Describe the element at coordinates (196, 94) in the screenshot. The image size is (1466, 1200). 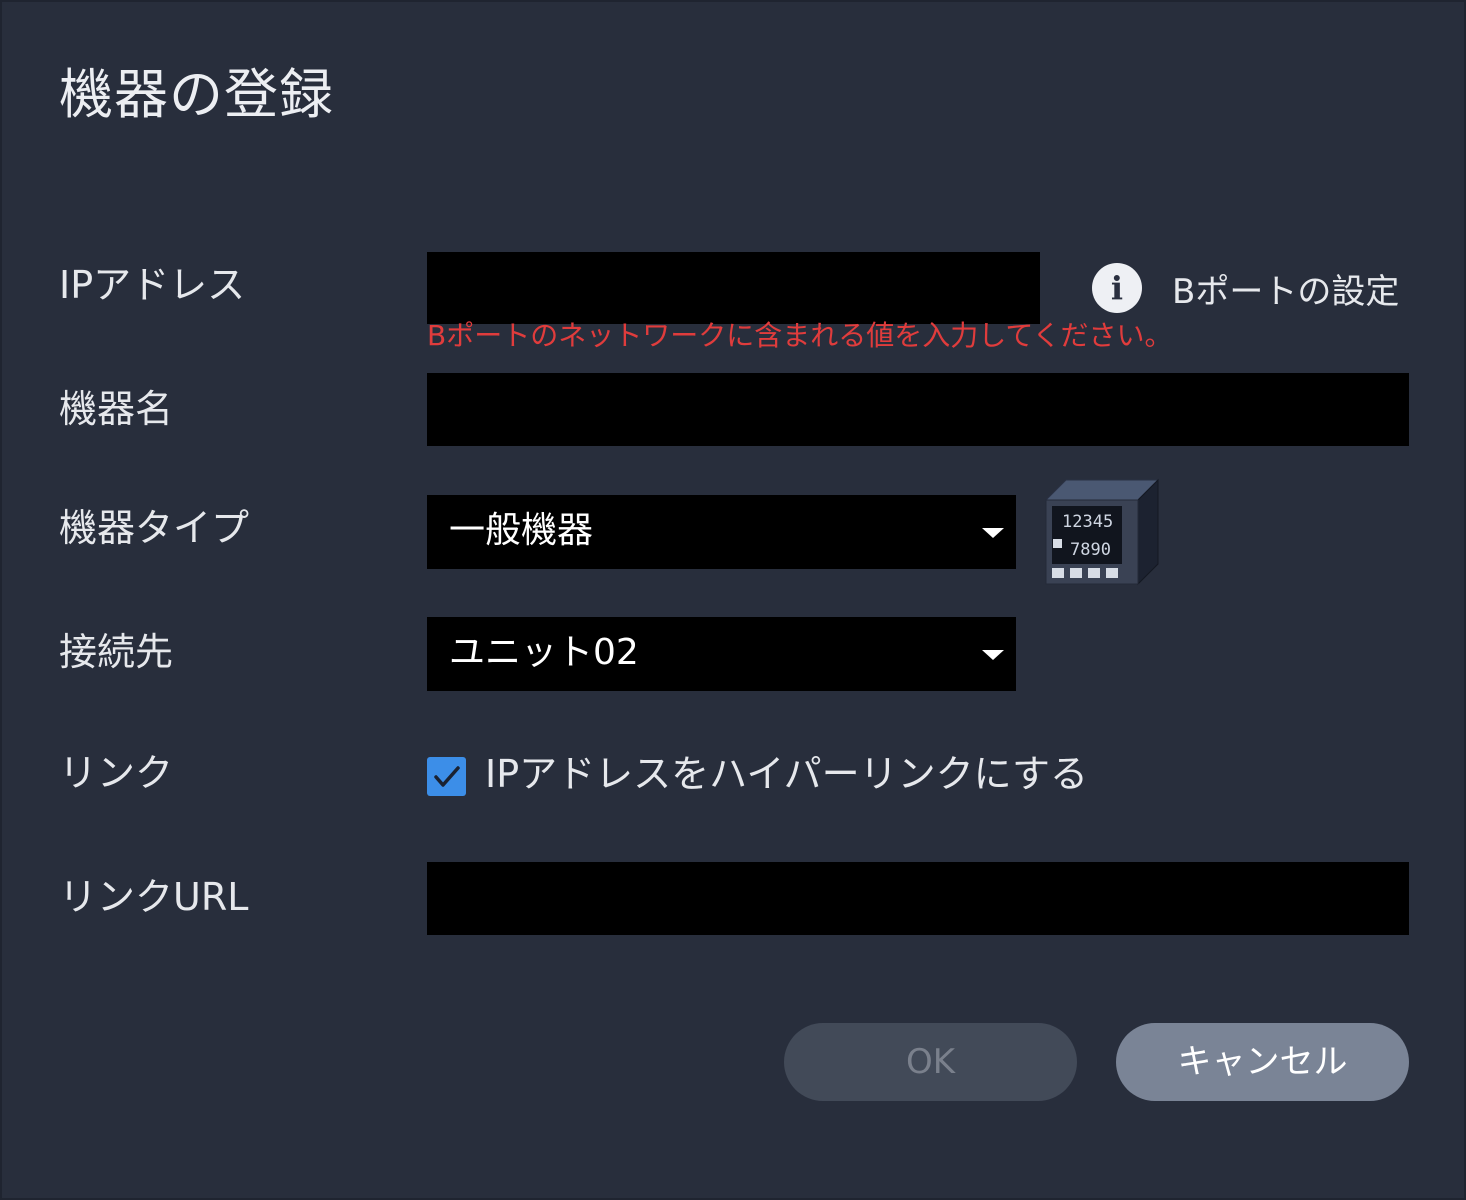
I see `dialog-title: 機器の登録` at that location.